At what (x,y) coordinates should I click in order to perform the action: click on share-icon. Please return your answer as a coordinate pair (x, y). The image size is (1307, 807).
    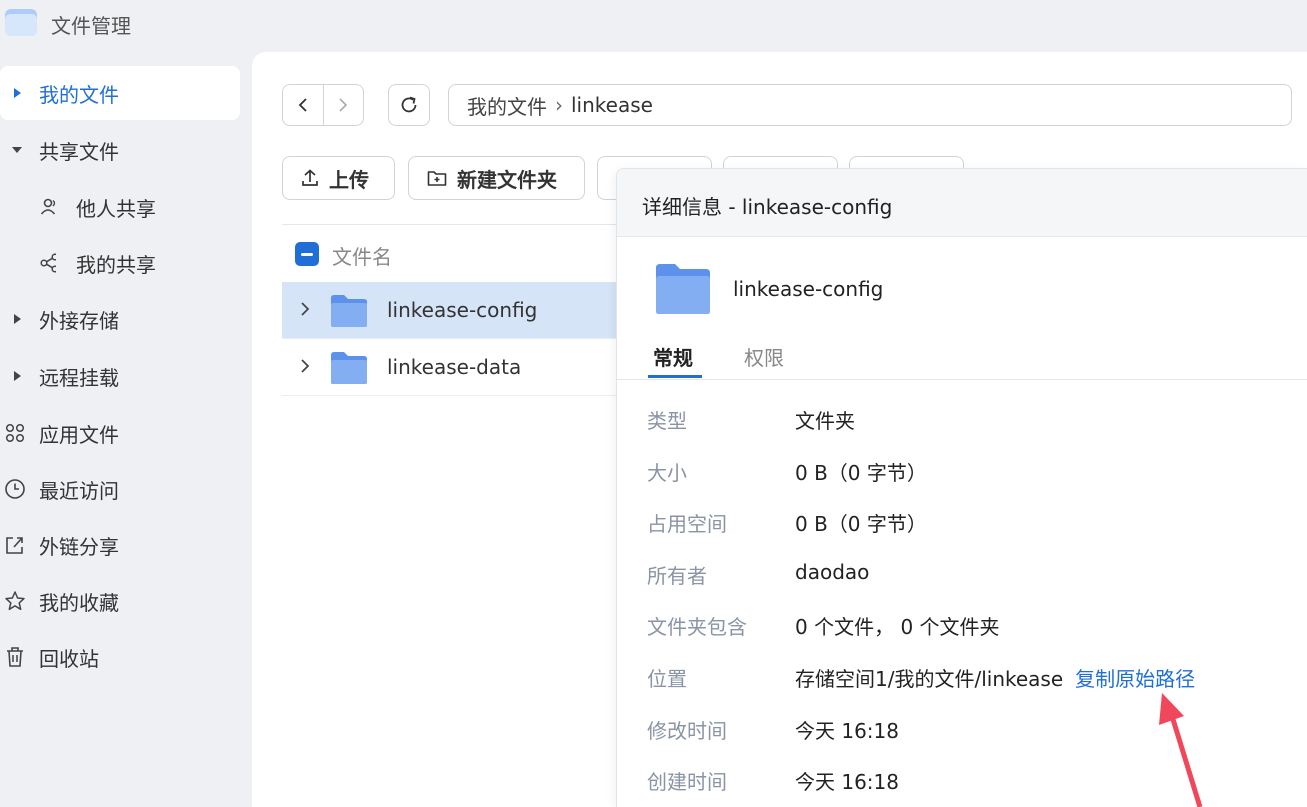
    Looking at the image, I should click on (48, 263).